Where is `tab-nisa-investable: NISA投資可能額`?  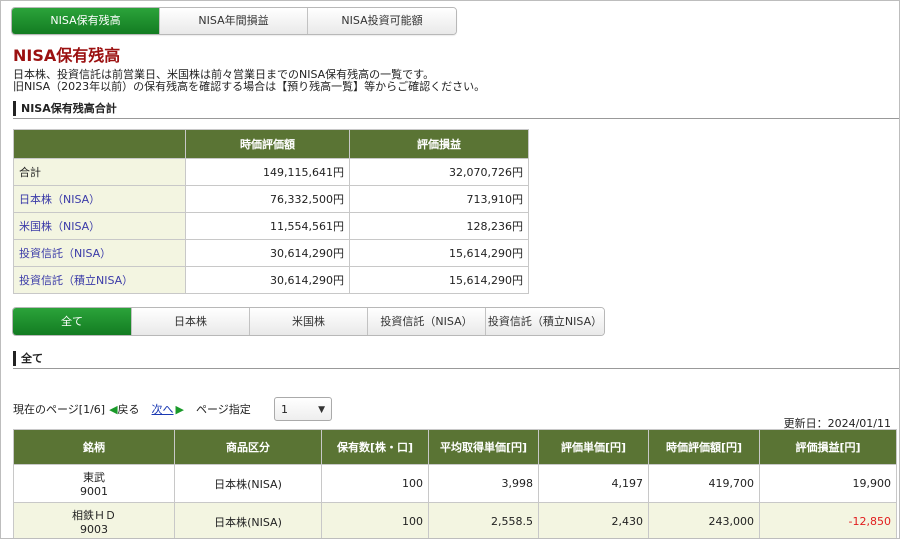
tab-nisa-investable: NISA投資可能額 is located at coordinates (382, 21).